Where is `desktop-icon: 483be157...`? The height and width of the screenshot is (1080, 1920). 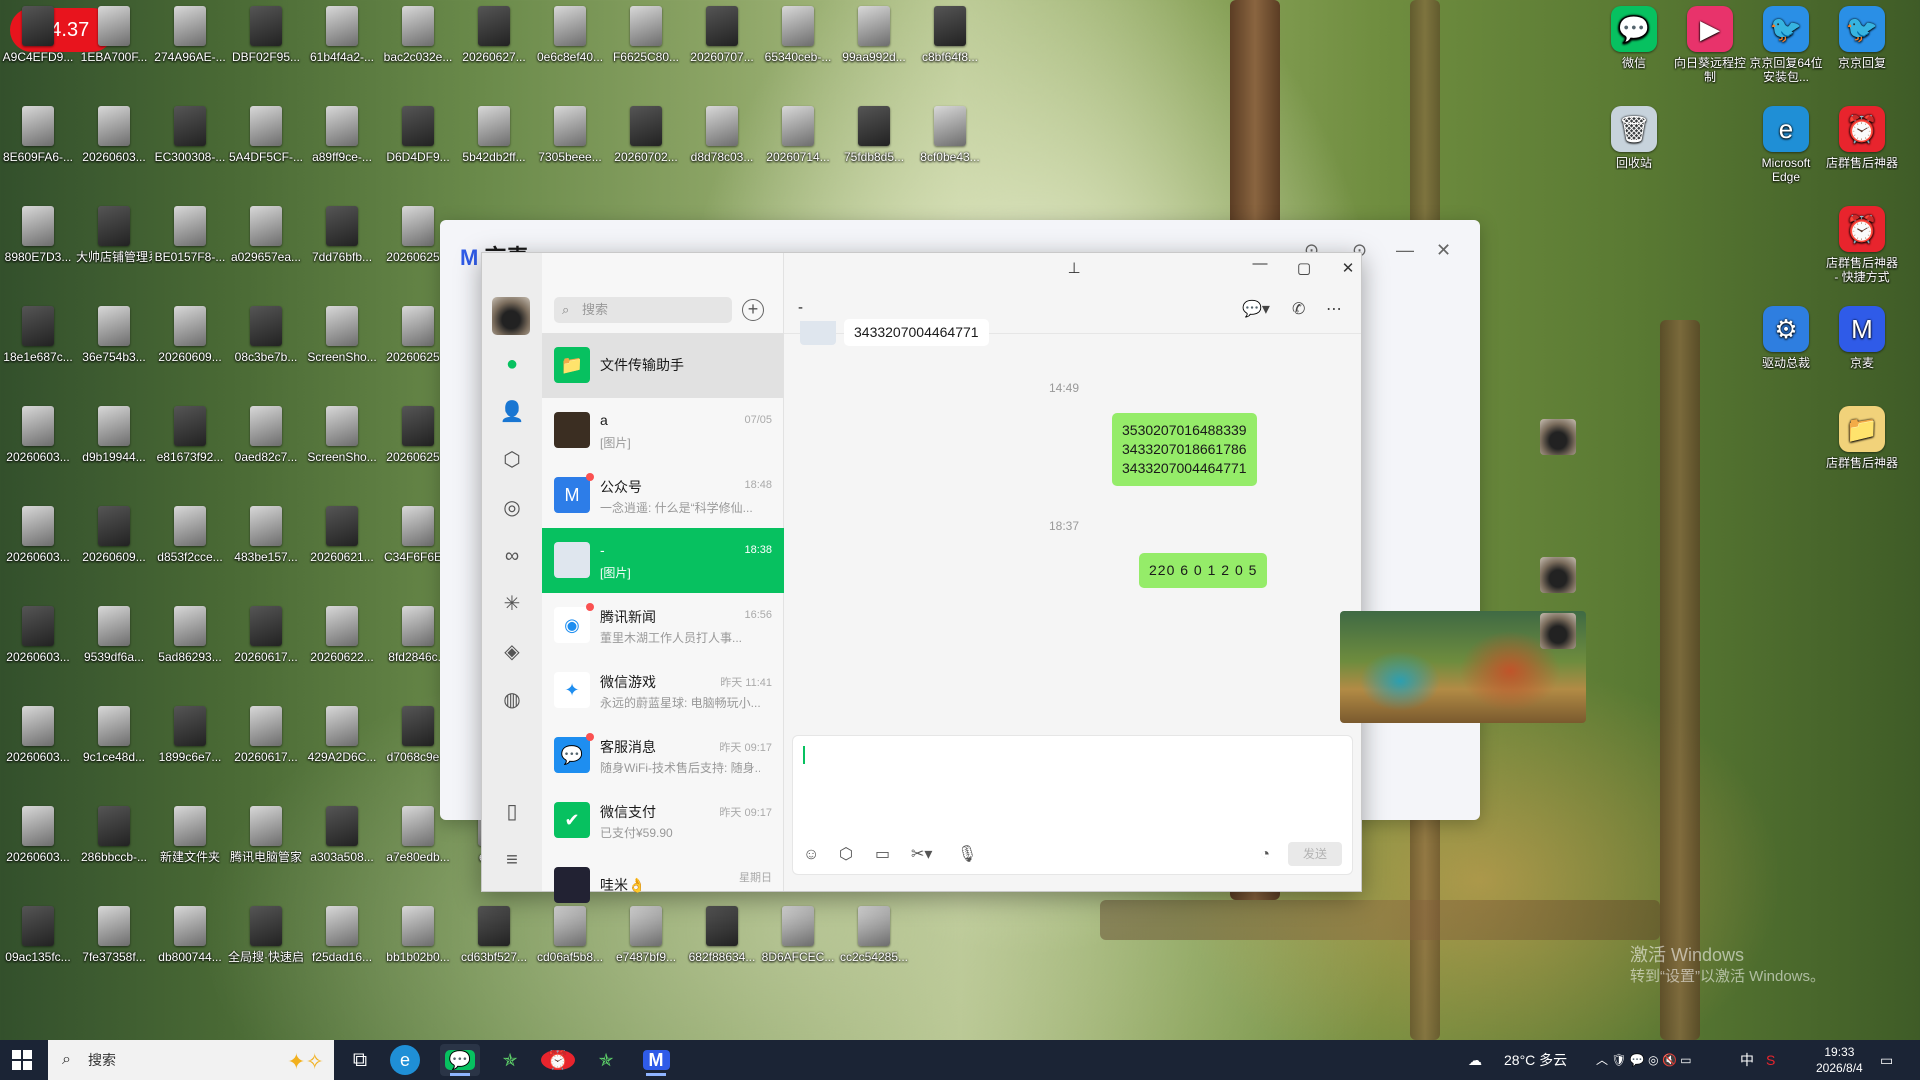 desktop-icon: 483be157... is located at coordinates (266, 532).